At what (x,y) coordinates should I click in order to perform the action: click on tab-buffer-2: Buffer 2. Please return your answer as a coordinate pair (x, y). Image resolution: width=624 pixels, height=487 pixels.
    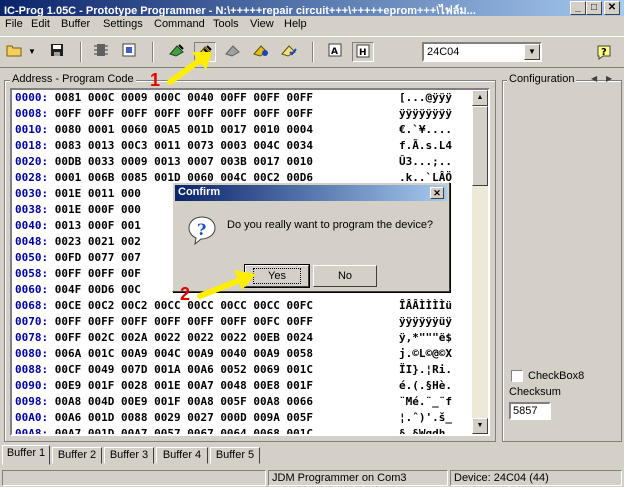
    Looking at the image, I should click on (77, 455).